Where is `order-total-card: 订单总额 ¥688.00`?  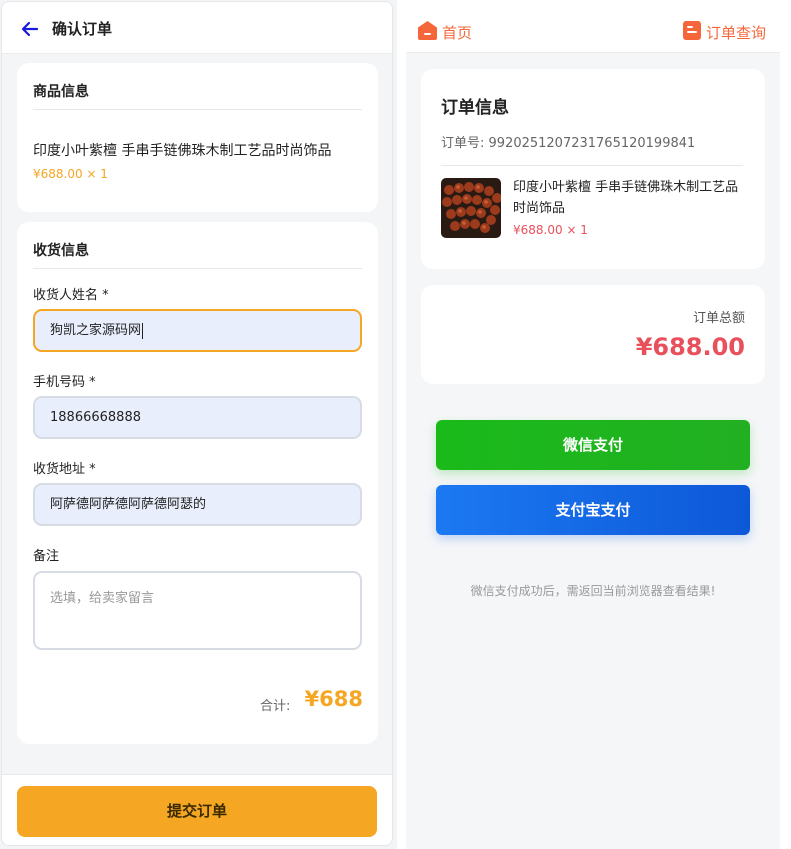 order-total-card: 订单总额 ¥688.00 is located at coordinates (593, 334).